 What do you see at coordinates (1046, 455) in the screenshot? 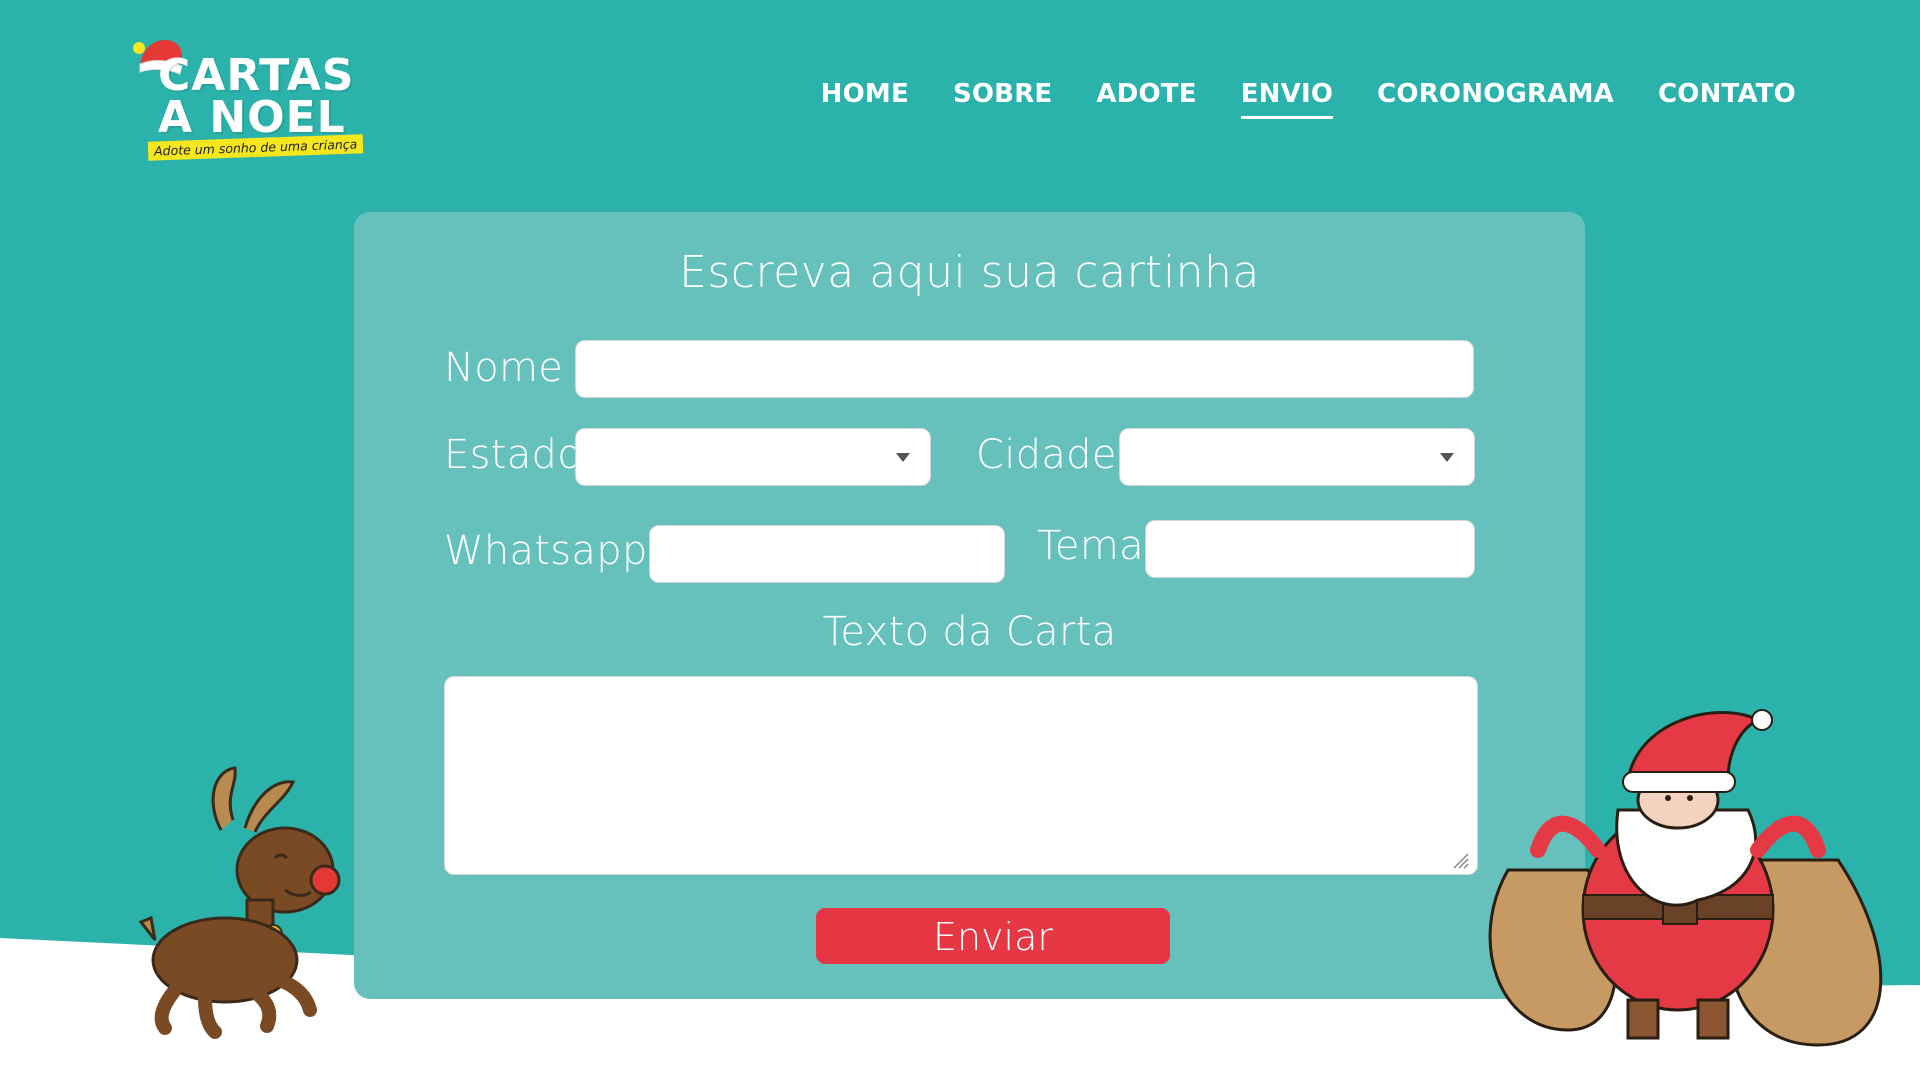
I see `cidade-label: Cidade` at bounding box center [1046, 455].